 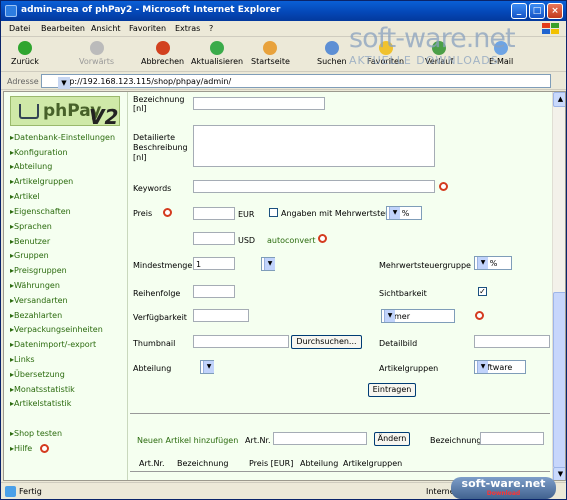 I want to click on detailbild-label: Detailbild, so click(x=398, y=343).